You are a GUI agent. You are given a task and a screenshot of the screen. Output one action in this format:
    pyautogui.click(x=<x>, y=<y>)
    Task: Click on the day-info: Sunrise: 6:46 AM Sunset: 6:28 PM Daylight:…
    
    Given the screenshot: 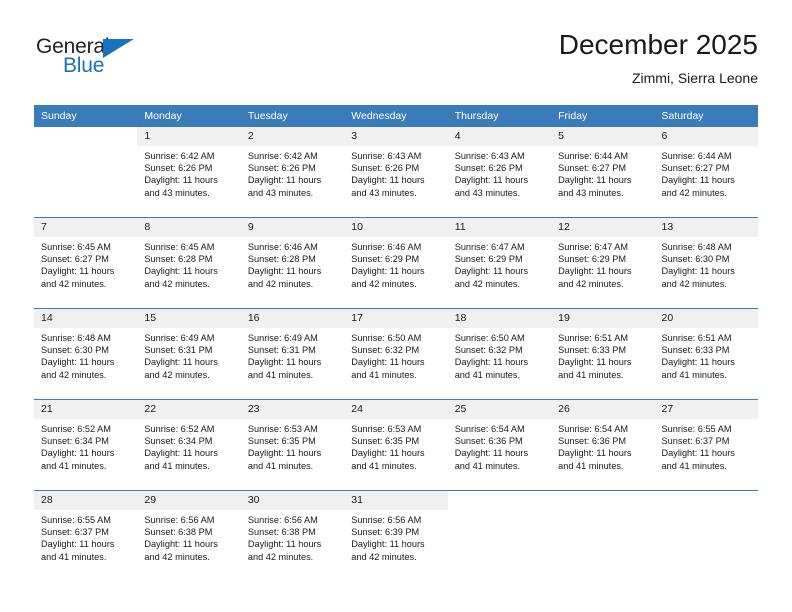 What is the action you would take?
    pyautogui.click(x=292, y=263)
    